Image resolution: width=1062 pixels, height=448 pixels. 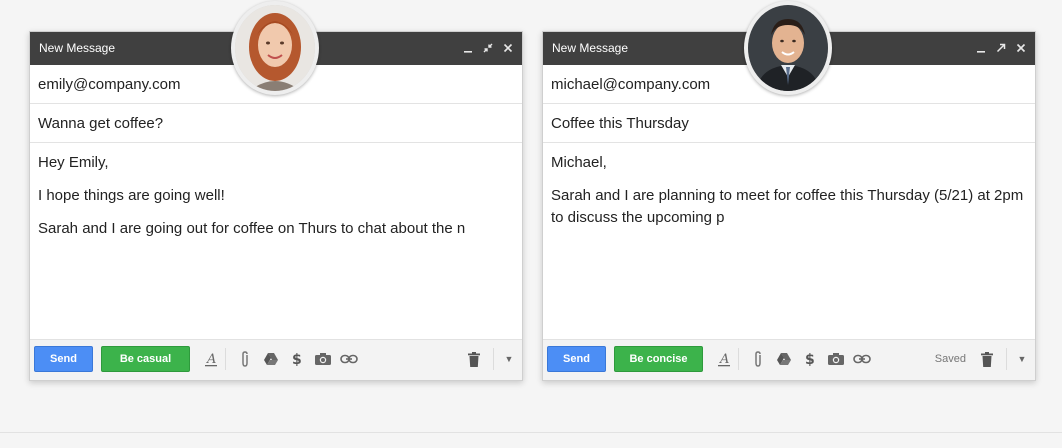 I want to click on subject-field: Coffee this Thursday, so click(x=789, y=123).